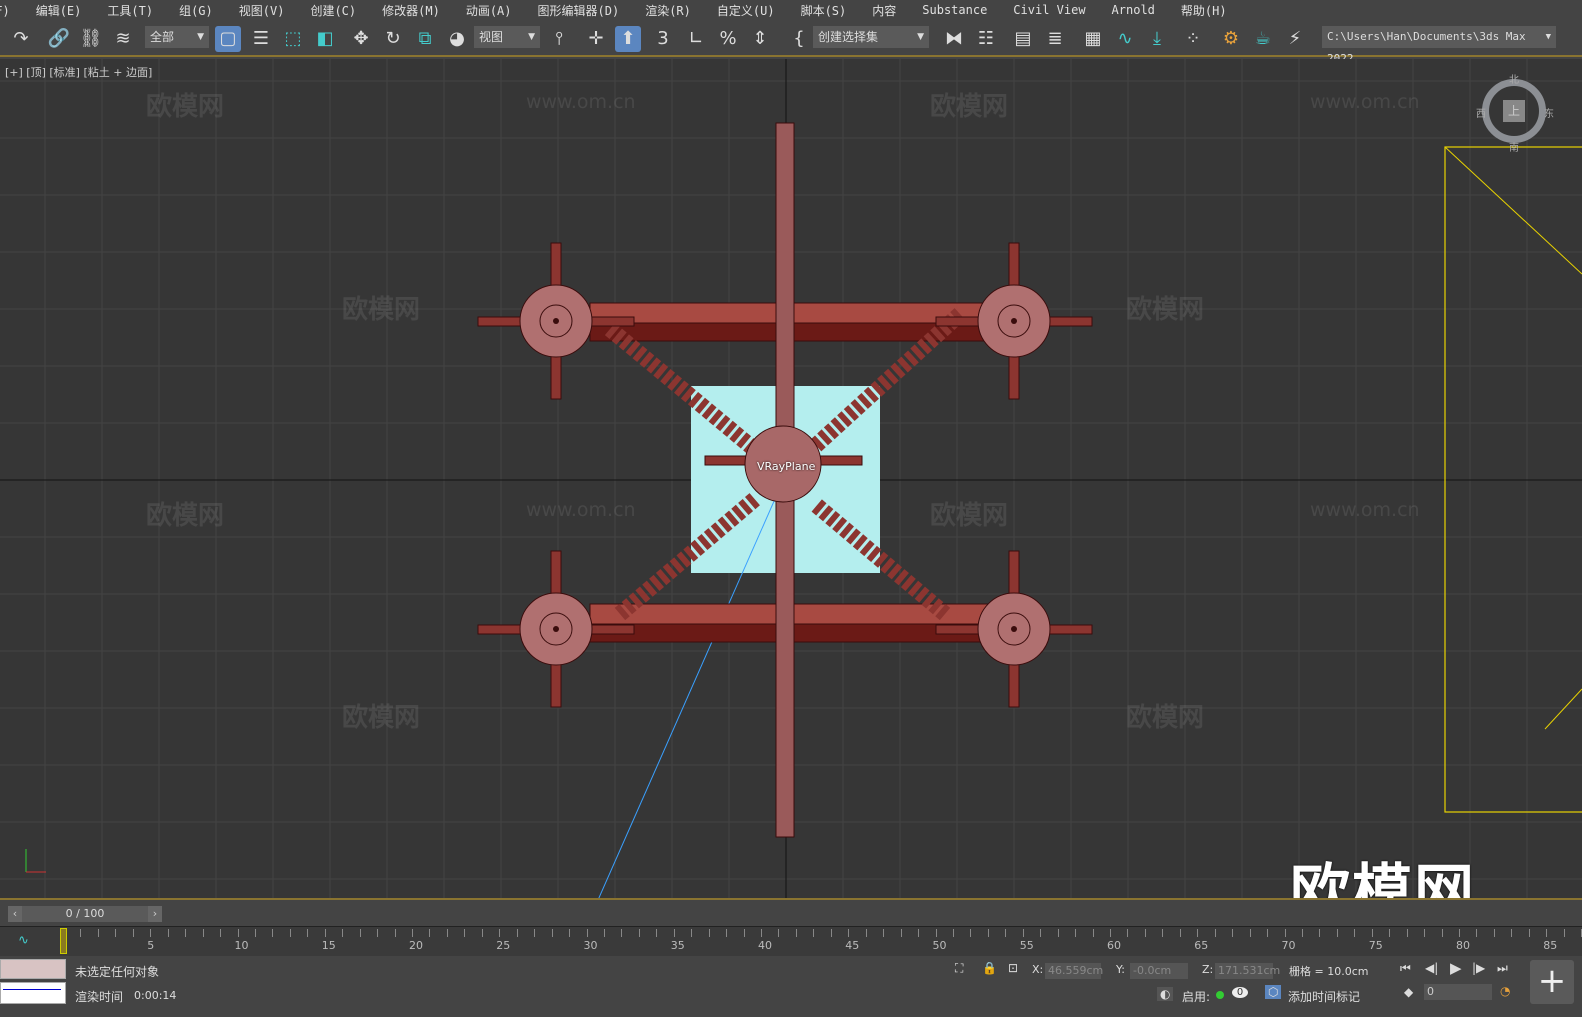 The width and height of the screenshot is (1582, 1017). Describe the element at coordinates (33, 993) in the screenshot. I see `maxscript-mini-output` at that location.